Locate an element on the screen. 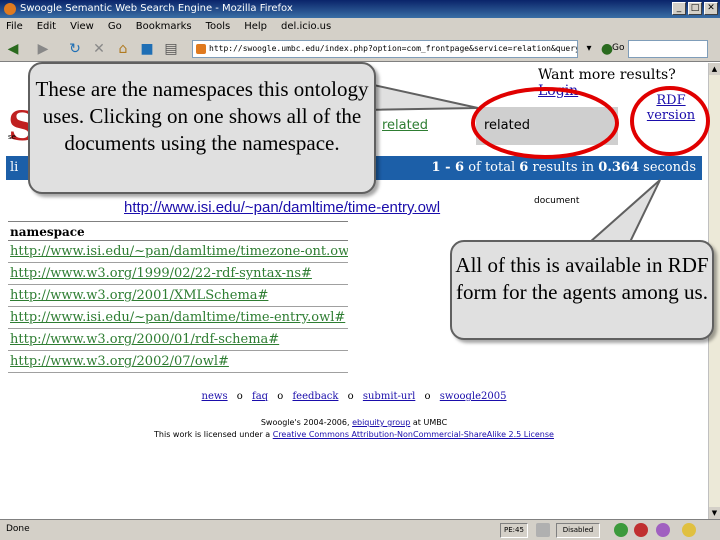 This screenshot has height=540, width=720. scroll-down-icon: ▼ is located at coordinates (714, 513).